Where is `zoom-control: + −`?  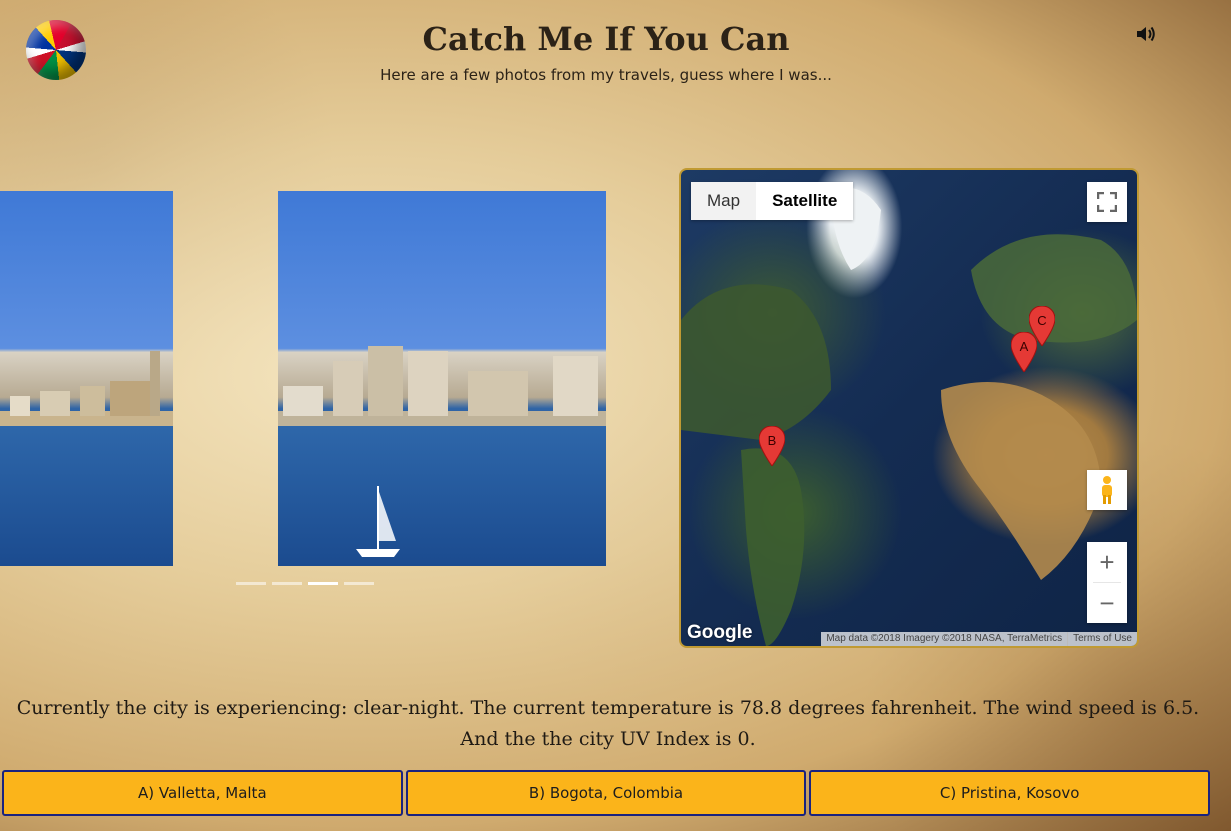
zoom-control: + − is located at coordinates (1107, 582).